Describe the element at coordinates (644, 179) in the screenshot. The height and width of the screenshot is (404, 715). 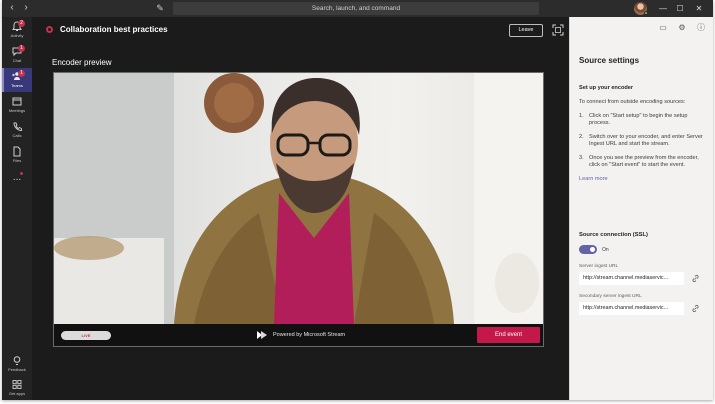
I see `learn-more-link: Learn more` at that location.